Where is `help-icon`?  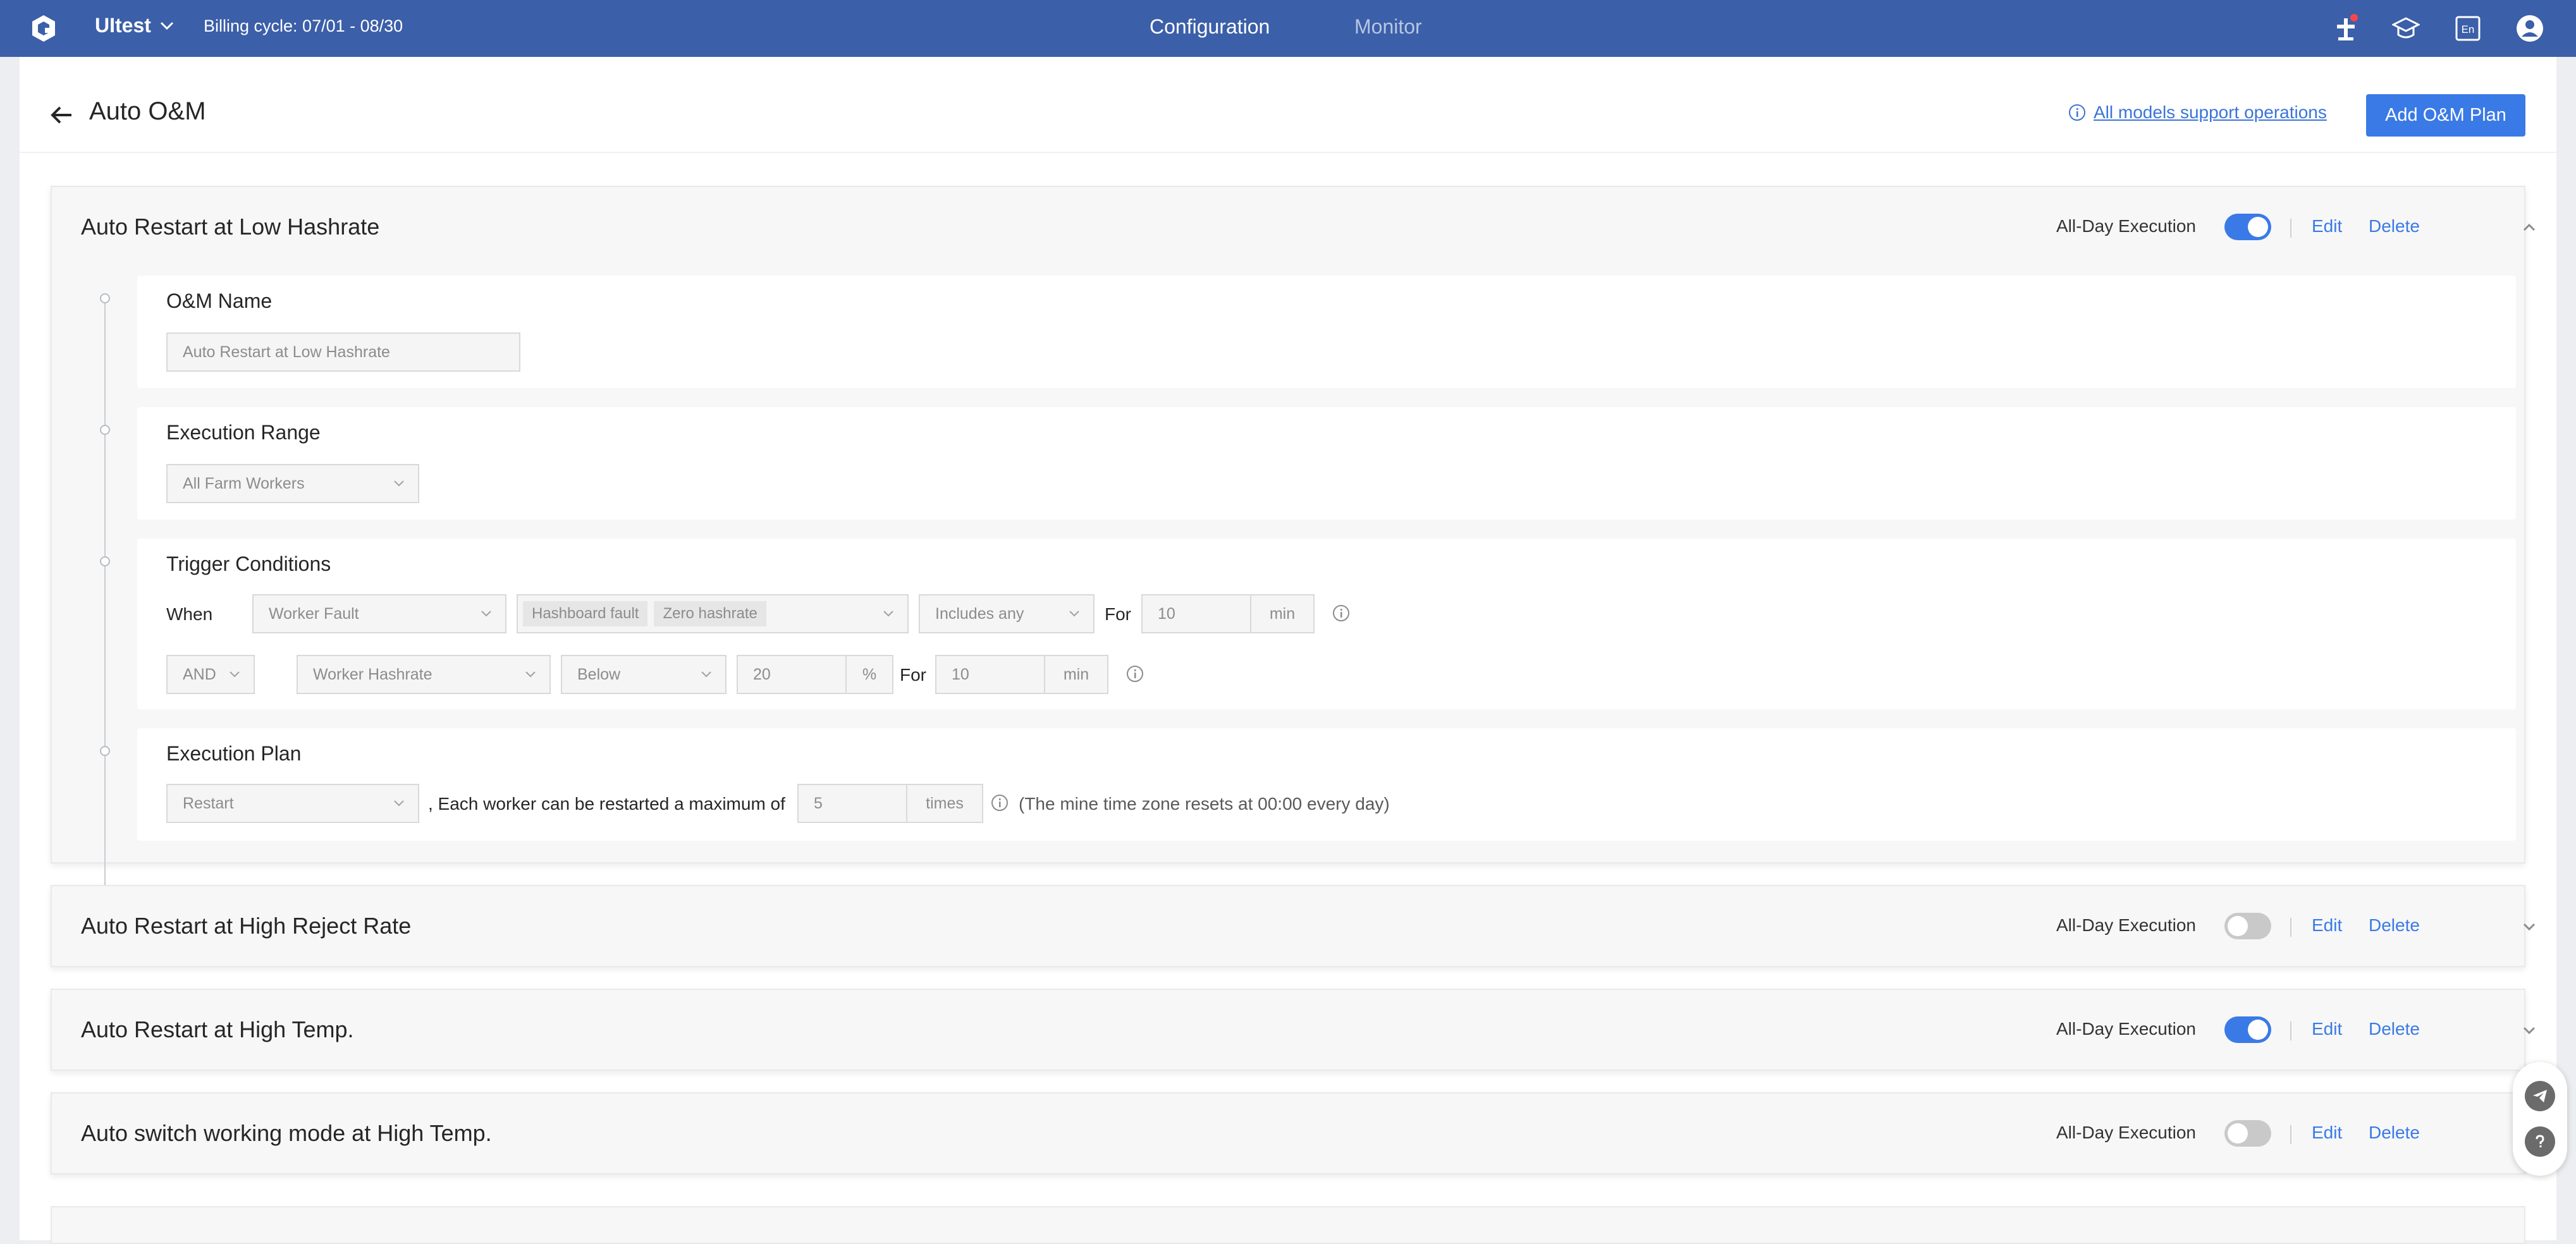 help-icon is located at coordinates (2540, 1141).